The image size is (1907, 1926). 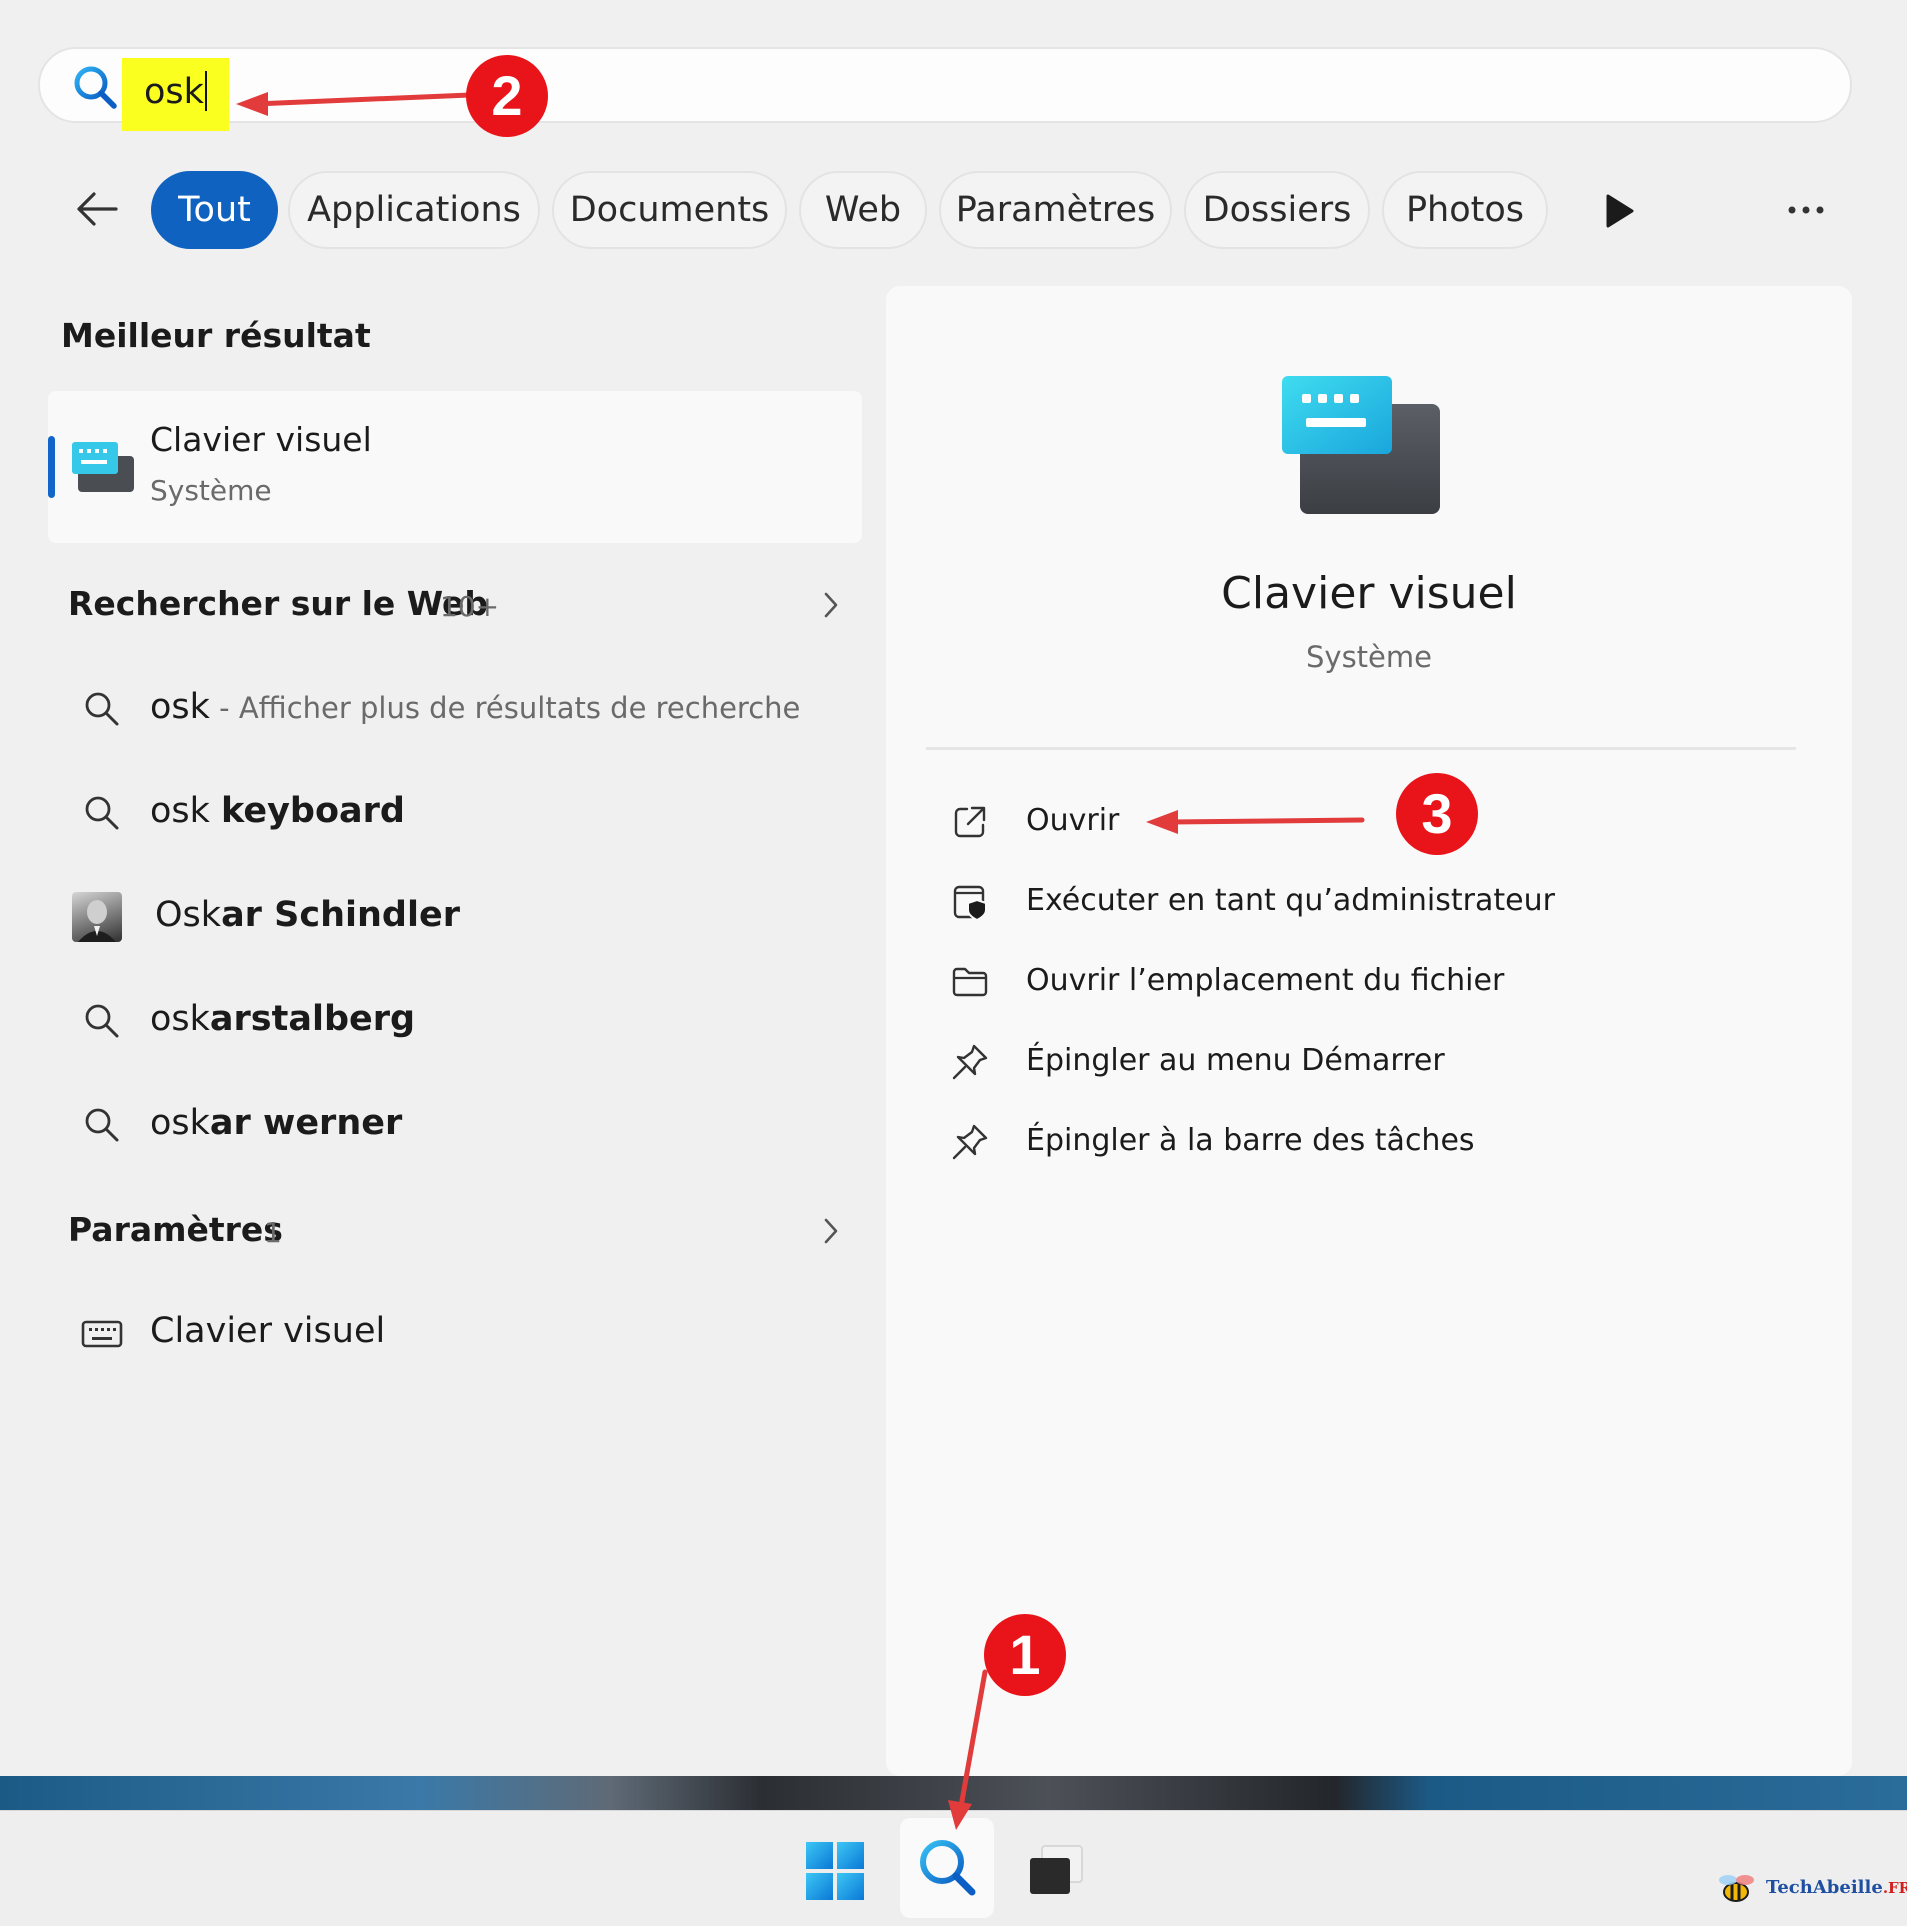 I want to click on web-result-count: 10+, so click(x=470, y=606).